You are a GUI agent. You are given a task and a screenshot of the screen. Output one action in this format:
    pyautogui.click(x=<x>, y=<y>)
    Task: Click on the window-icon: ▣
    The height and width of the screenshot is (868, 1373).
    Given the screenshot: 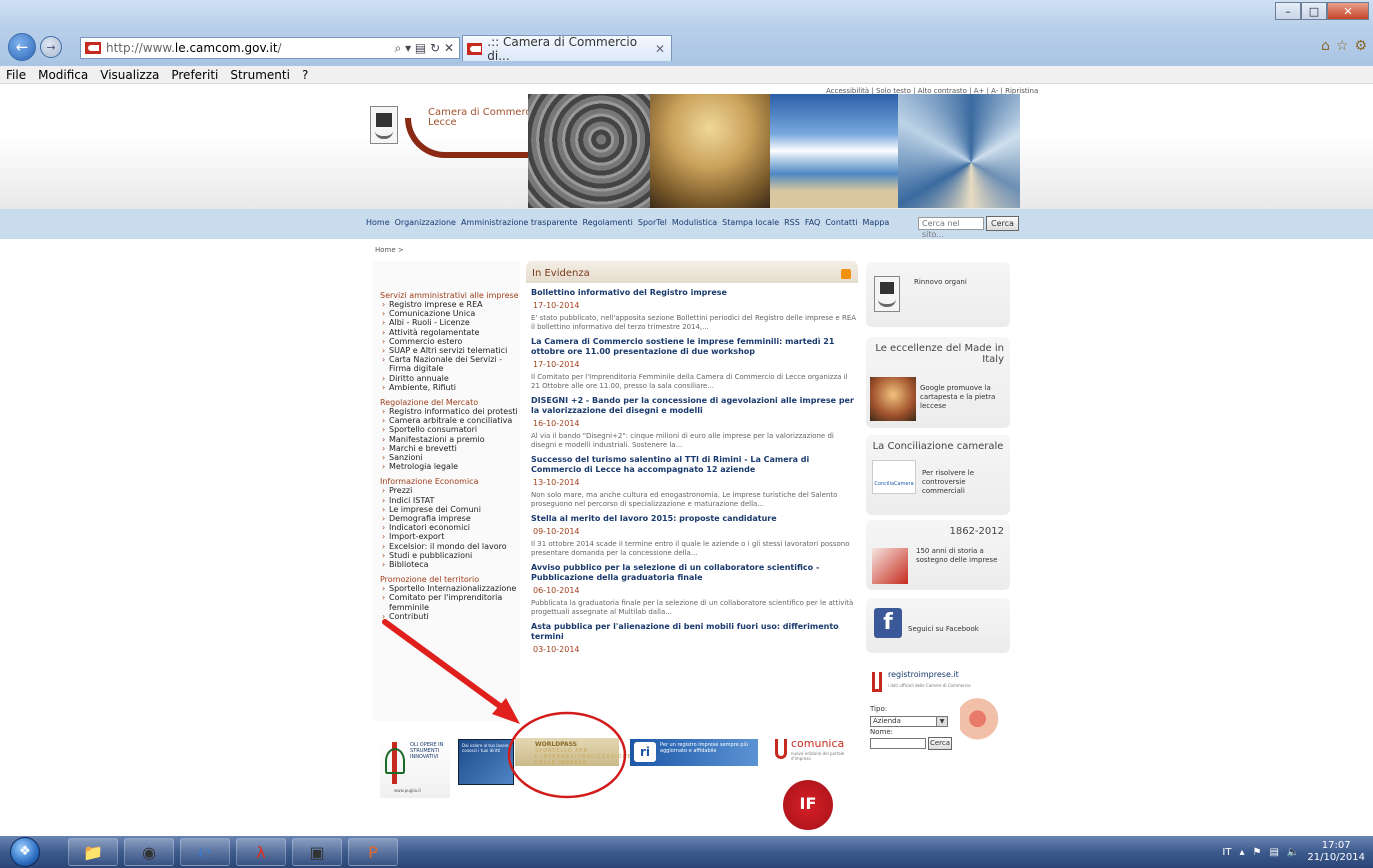 What is the action you would take?
    pyautogui.click(x=317, y=852)
    